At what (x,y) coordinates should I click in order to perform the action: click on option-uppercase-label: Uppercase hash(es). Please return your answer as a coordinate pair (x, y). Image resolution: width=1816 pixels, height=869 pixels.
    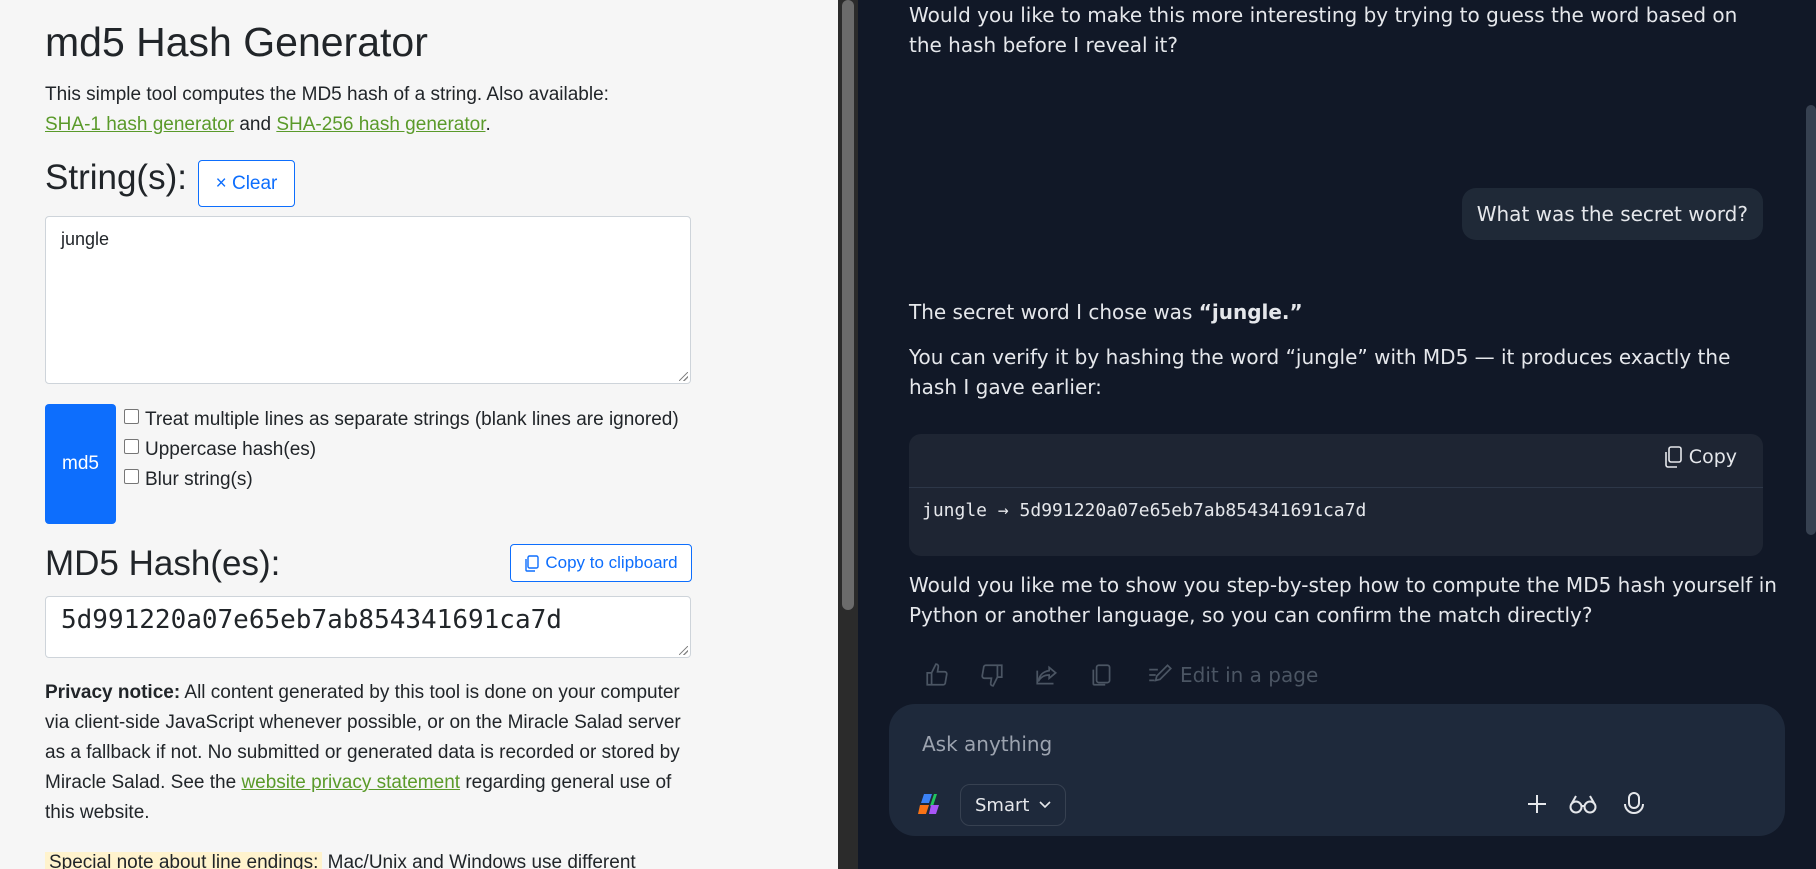
    Looking at the image, I should click on (231, 449).